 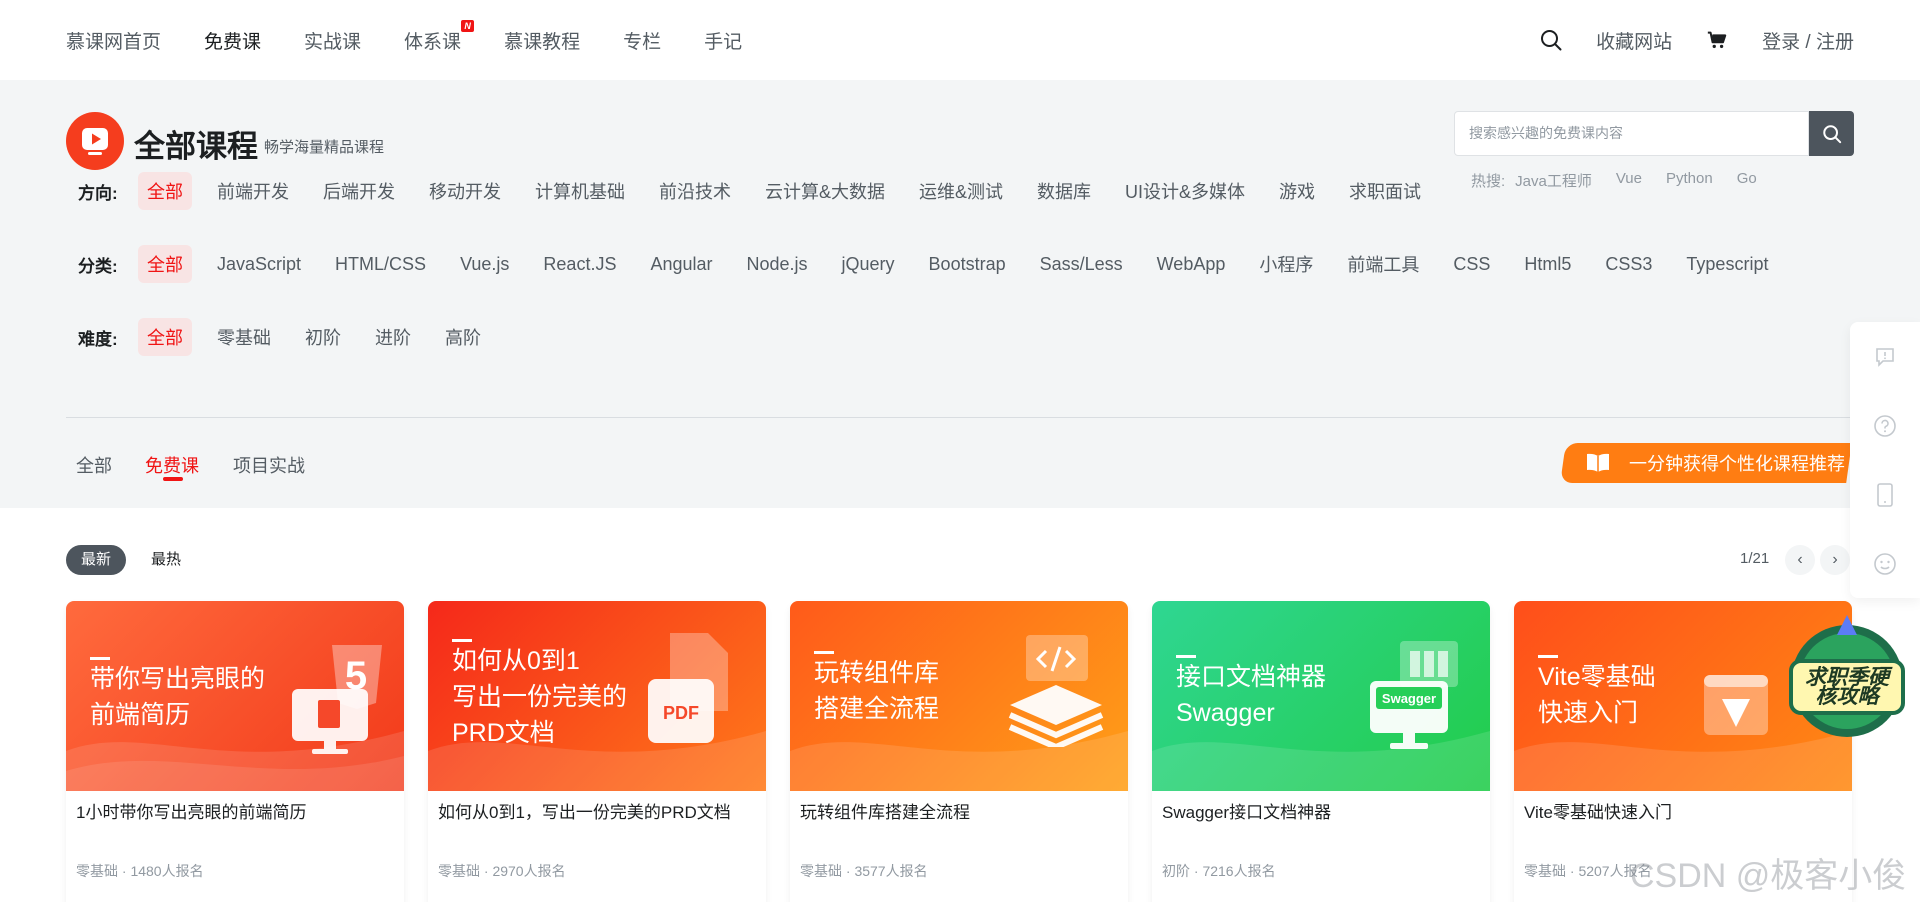 I want to click on course-meta: 初阶 · 7216人报名, so click(x=1219, y=871).